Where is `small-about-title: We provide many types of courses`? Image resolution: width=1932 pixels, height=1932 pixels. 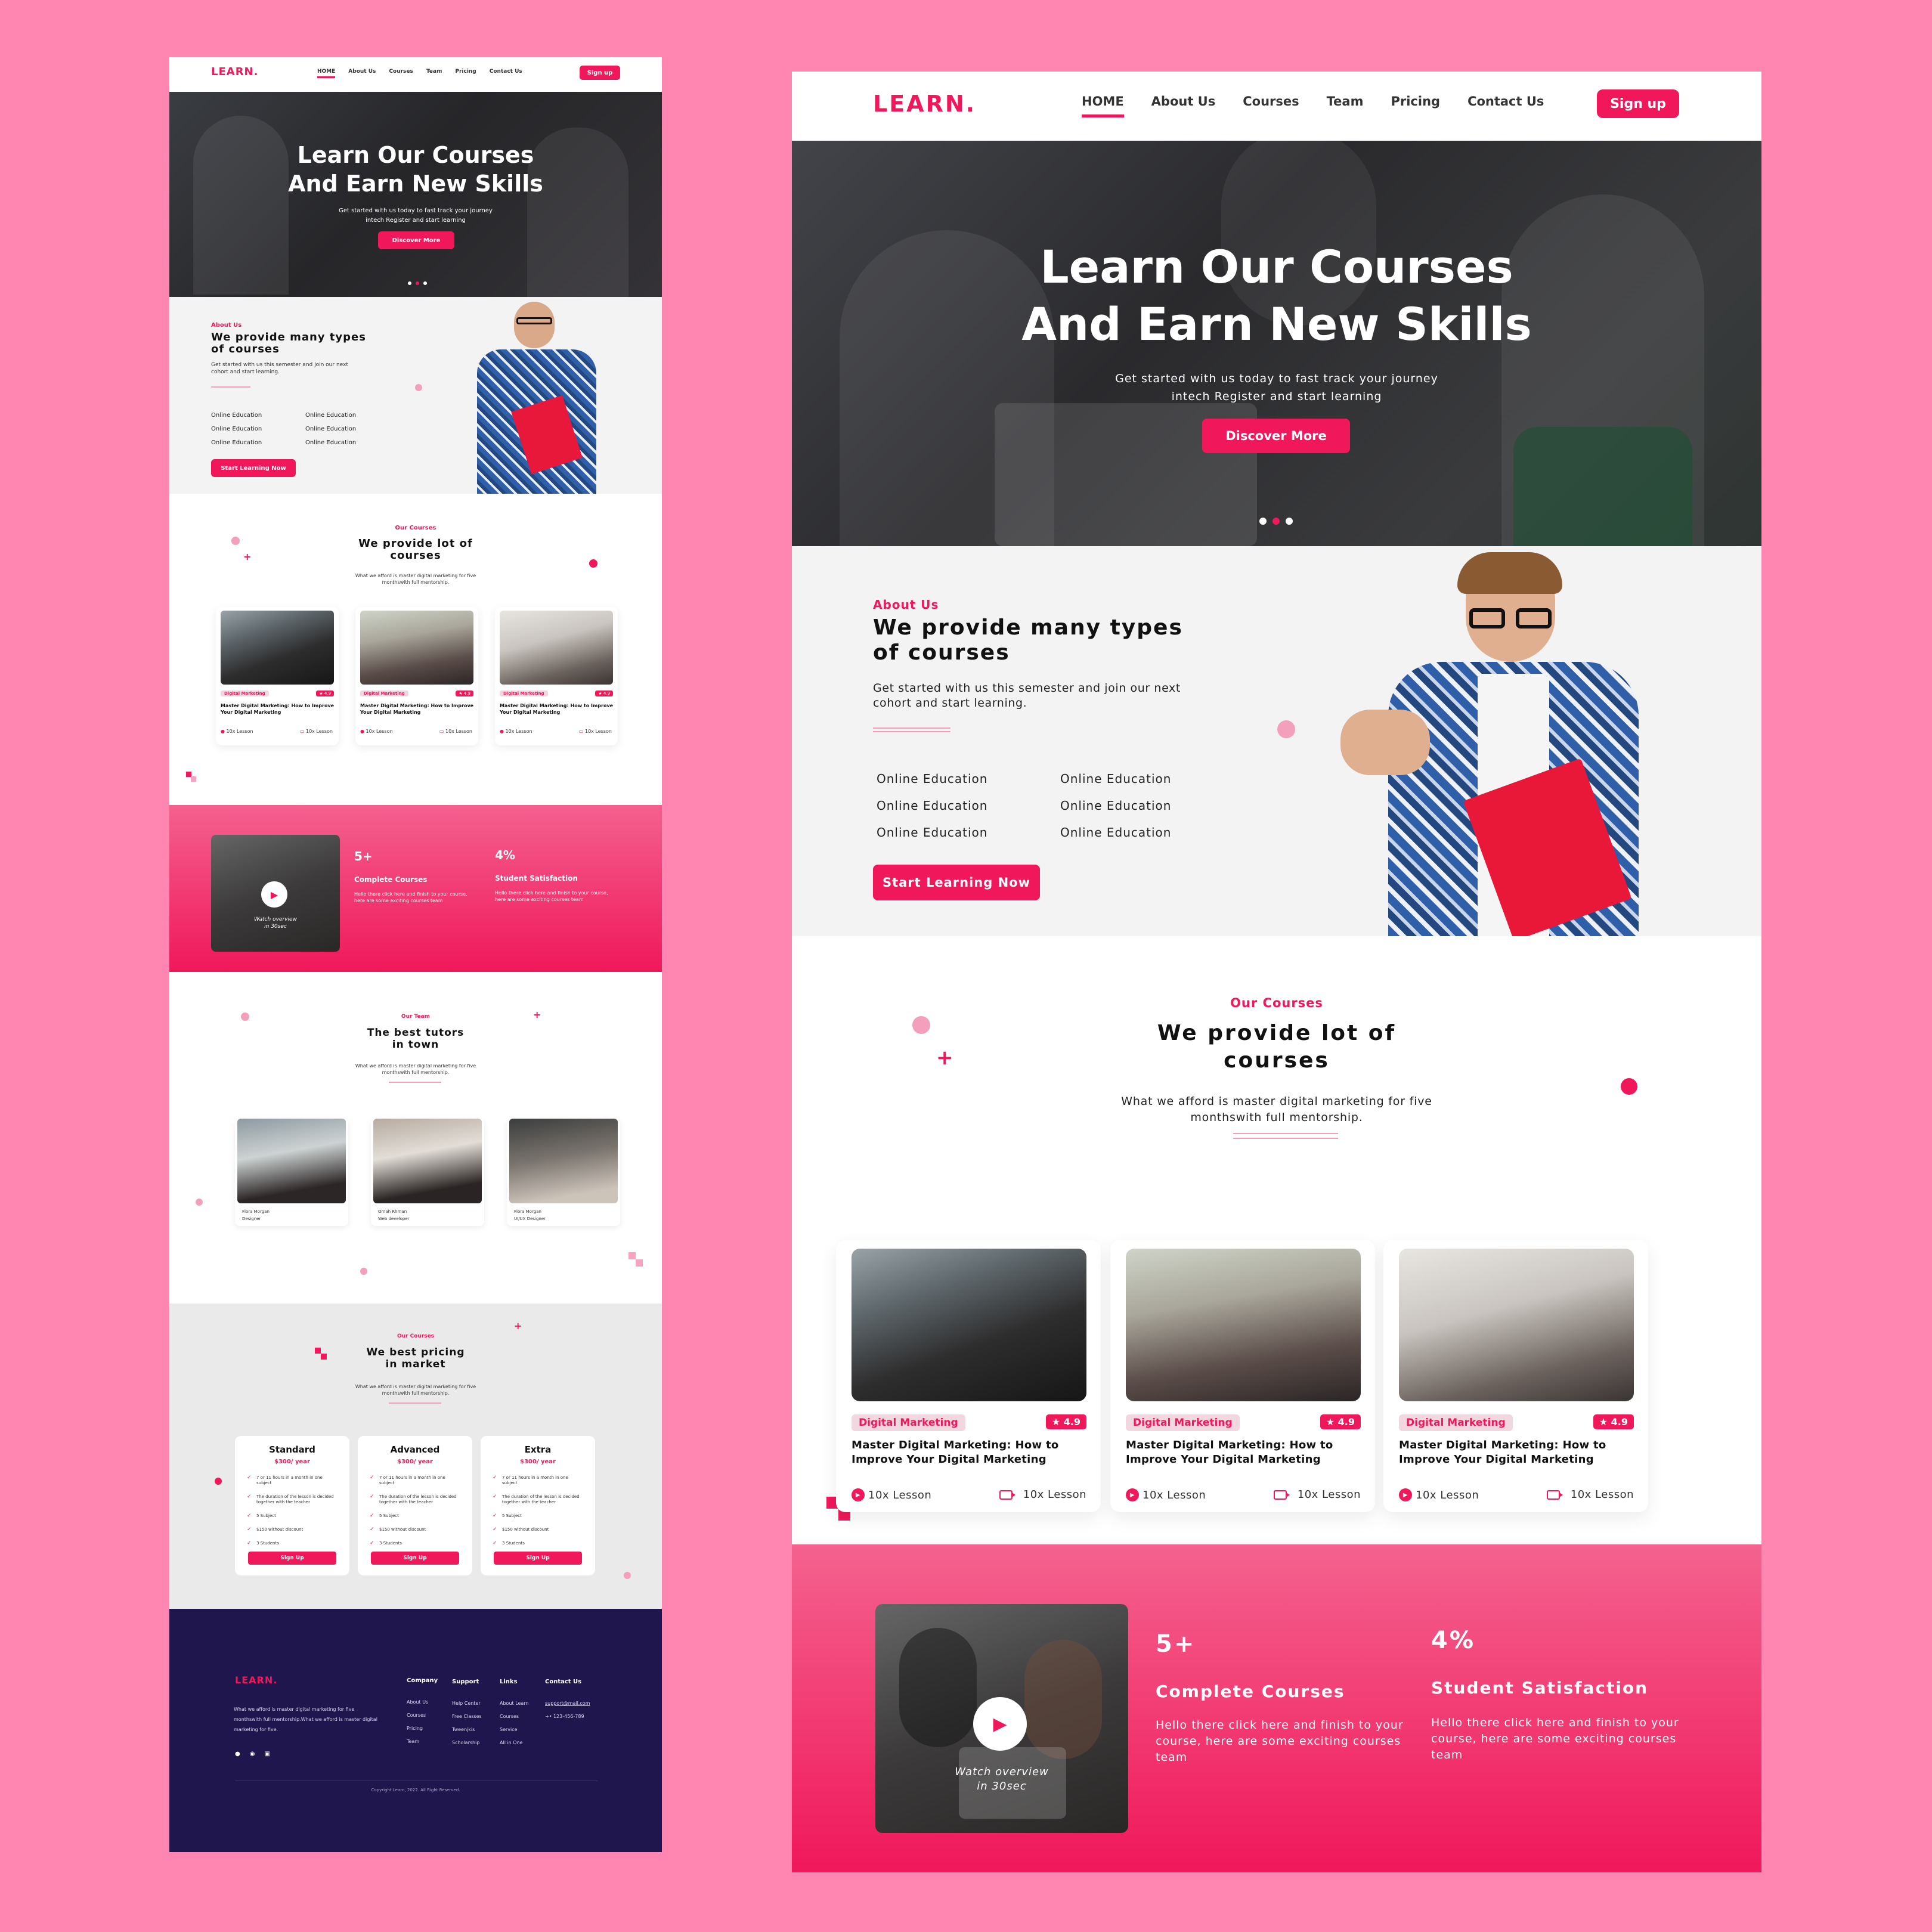
small-about-title: We provide many types of courses is located at coordinates (288, 343).